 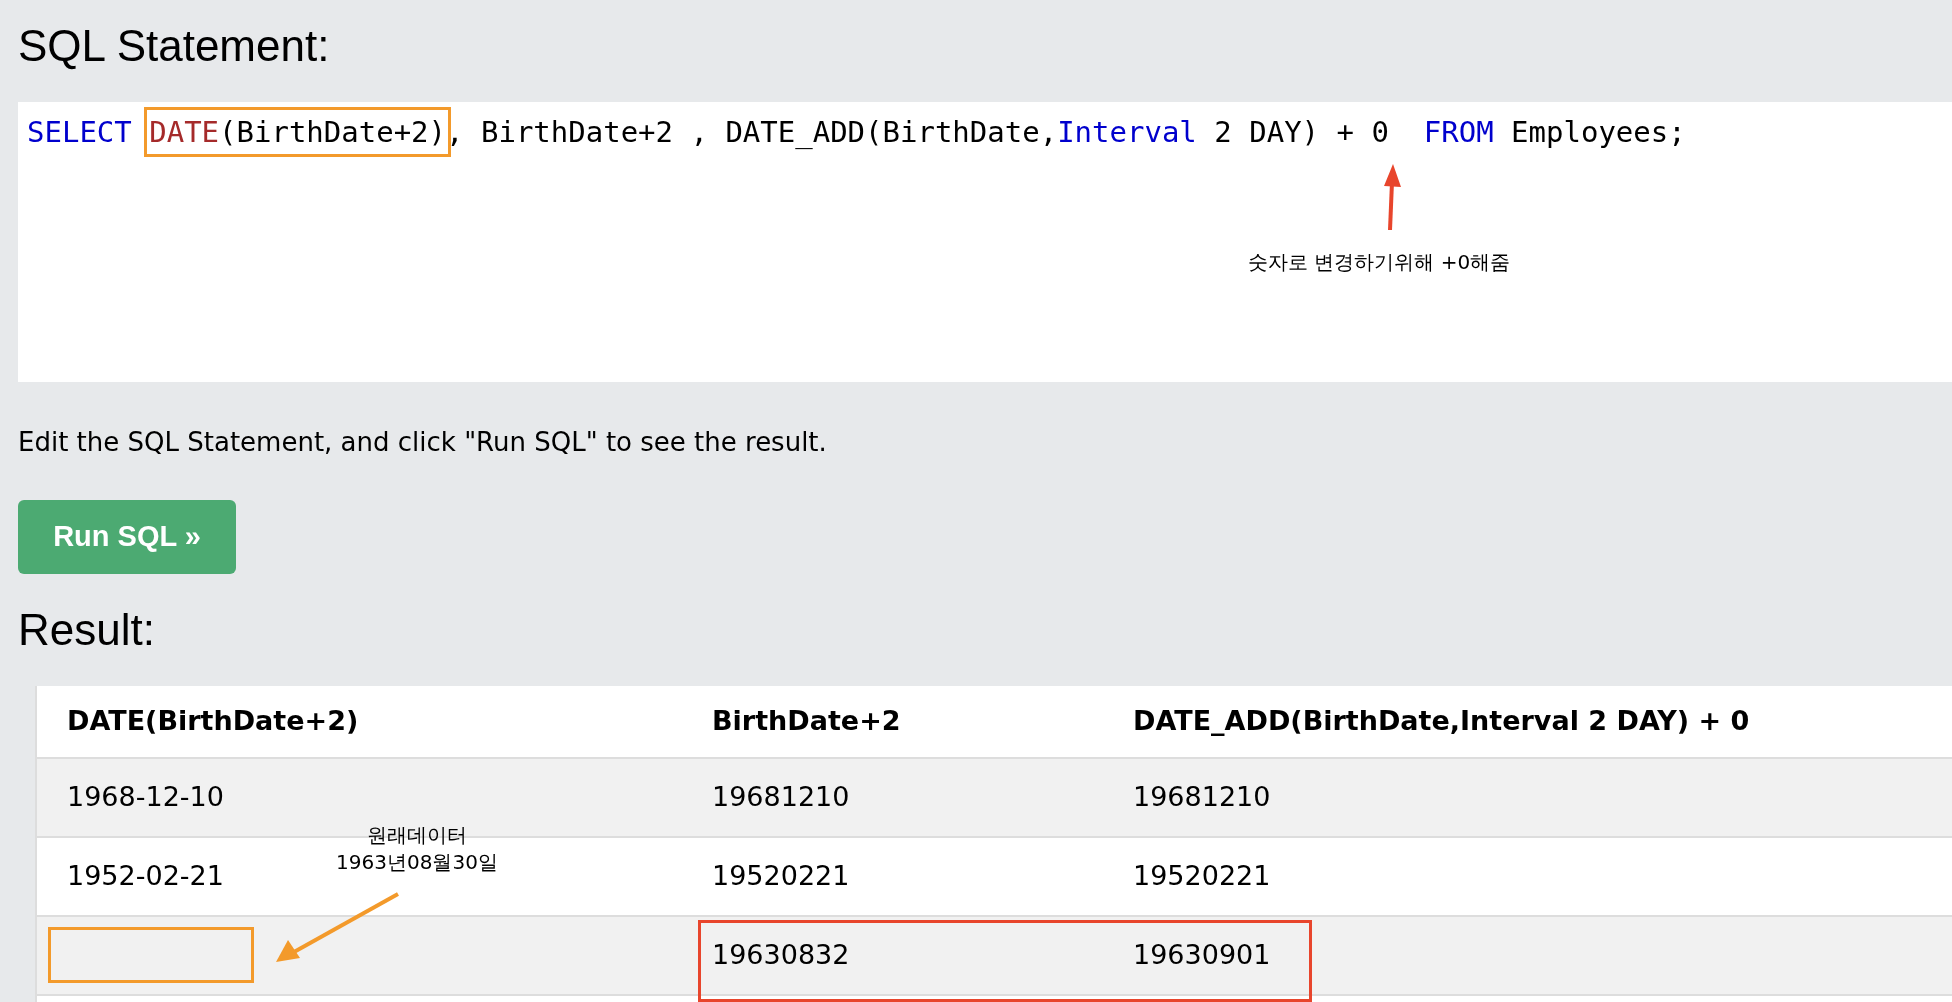 I want to click on column-header: DATE(BirthDate+2), so click(x=213, y=721).